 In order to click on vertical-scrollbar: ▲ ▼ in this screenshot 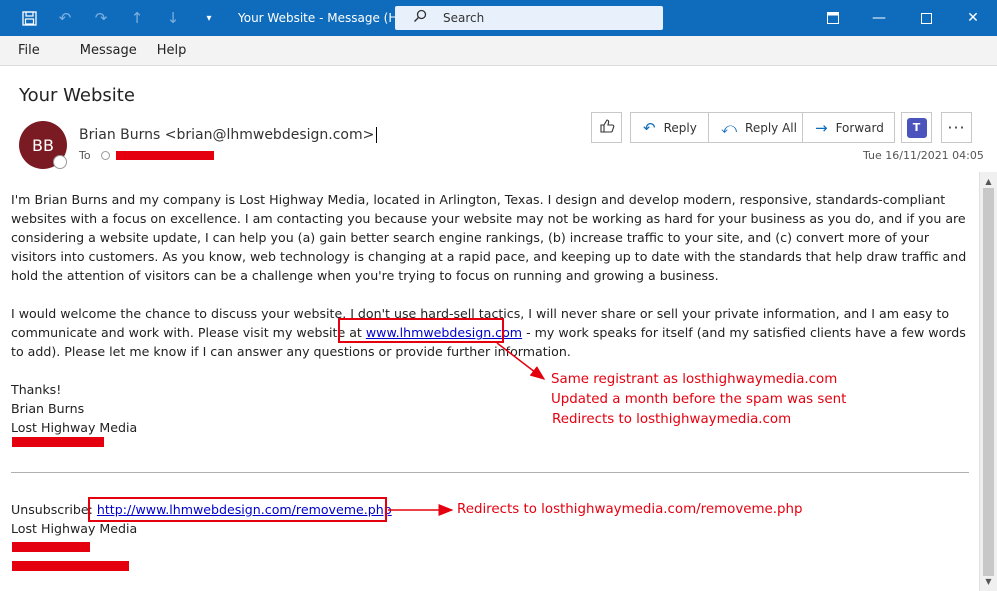, I will do `click(988, 381)`.